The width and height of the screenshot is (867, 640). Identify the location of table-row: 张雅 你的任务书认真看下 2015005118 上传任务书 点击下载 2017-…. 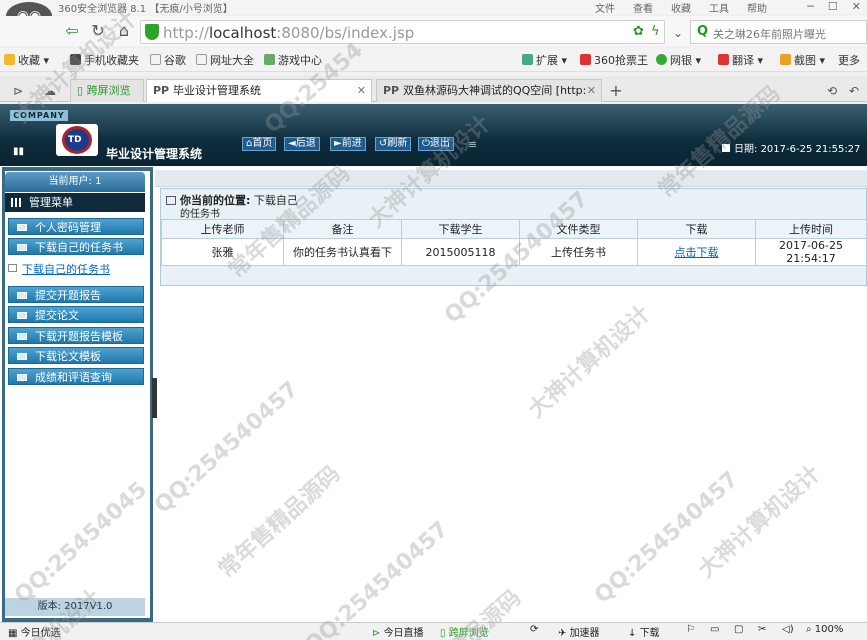
(514, 252).